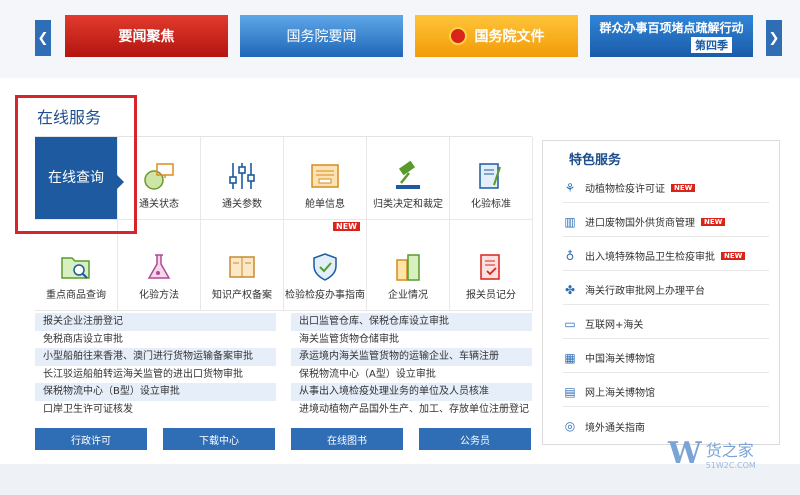  What do you see at coordinates (408, 204) in the screenshot?
I see `tile-label: 归类决定和裁定` at bounding box center [408, 204].